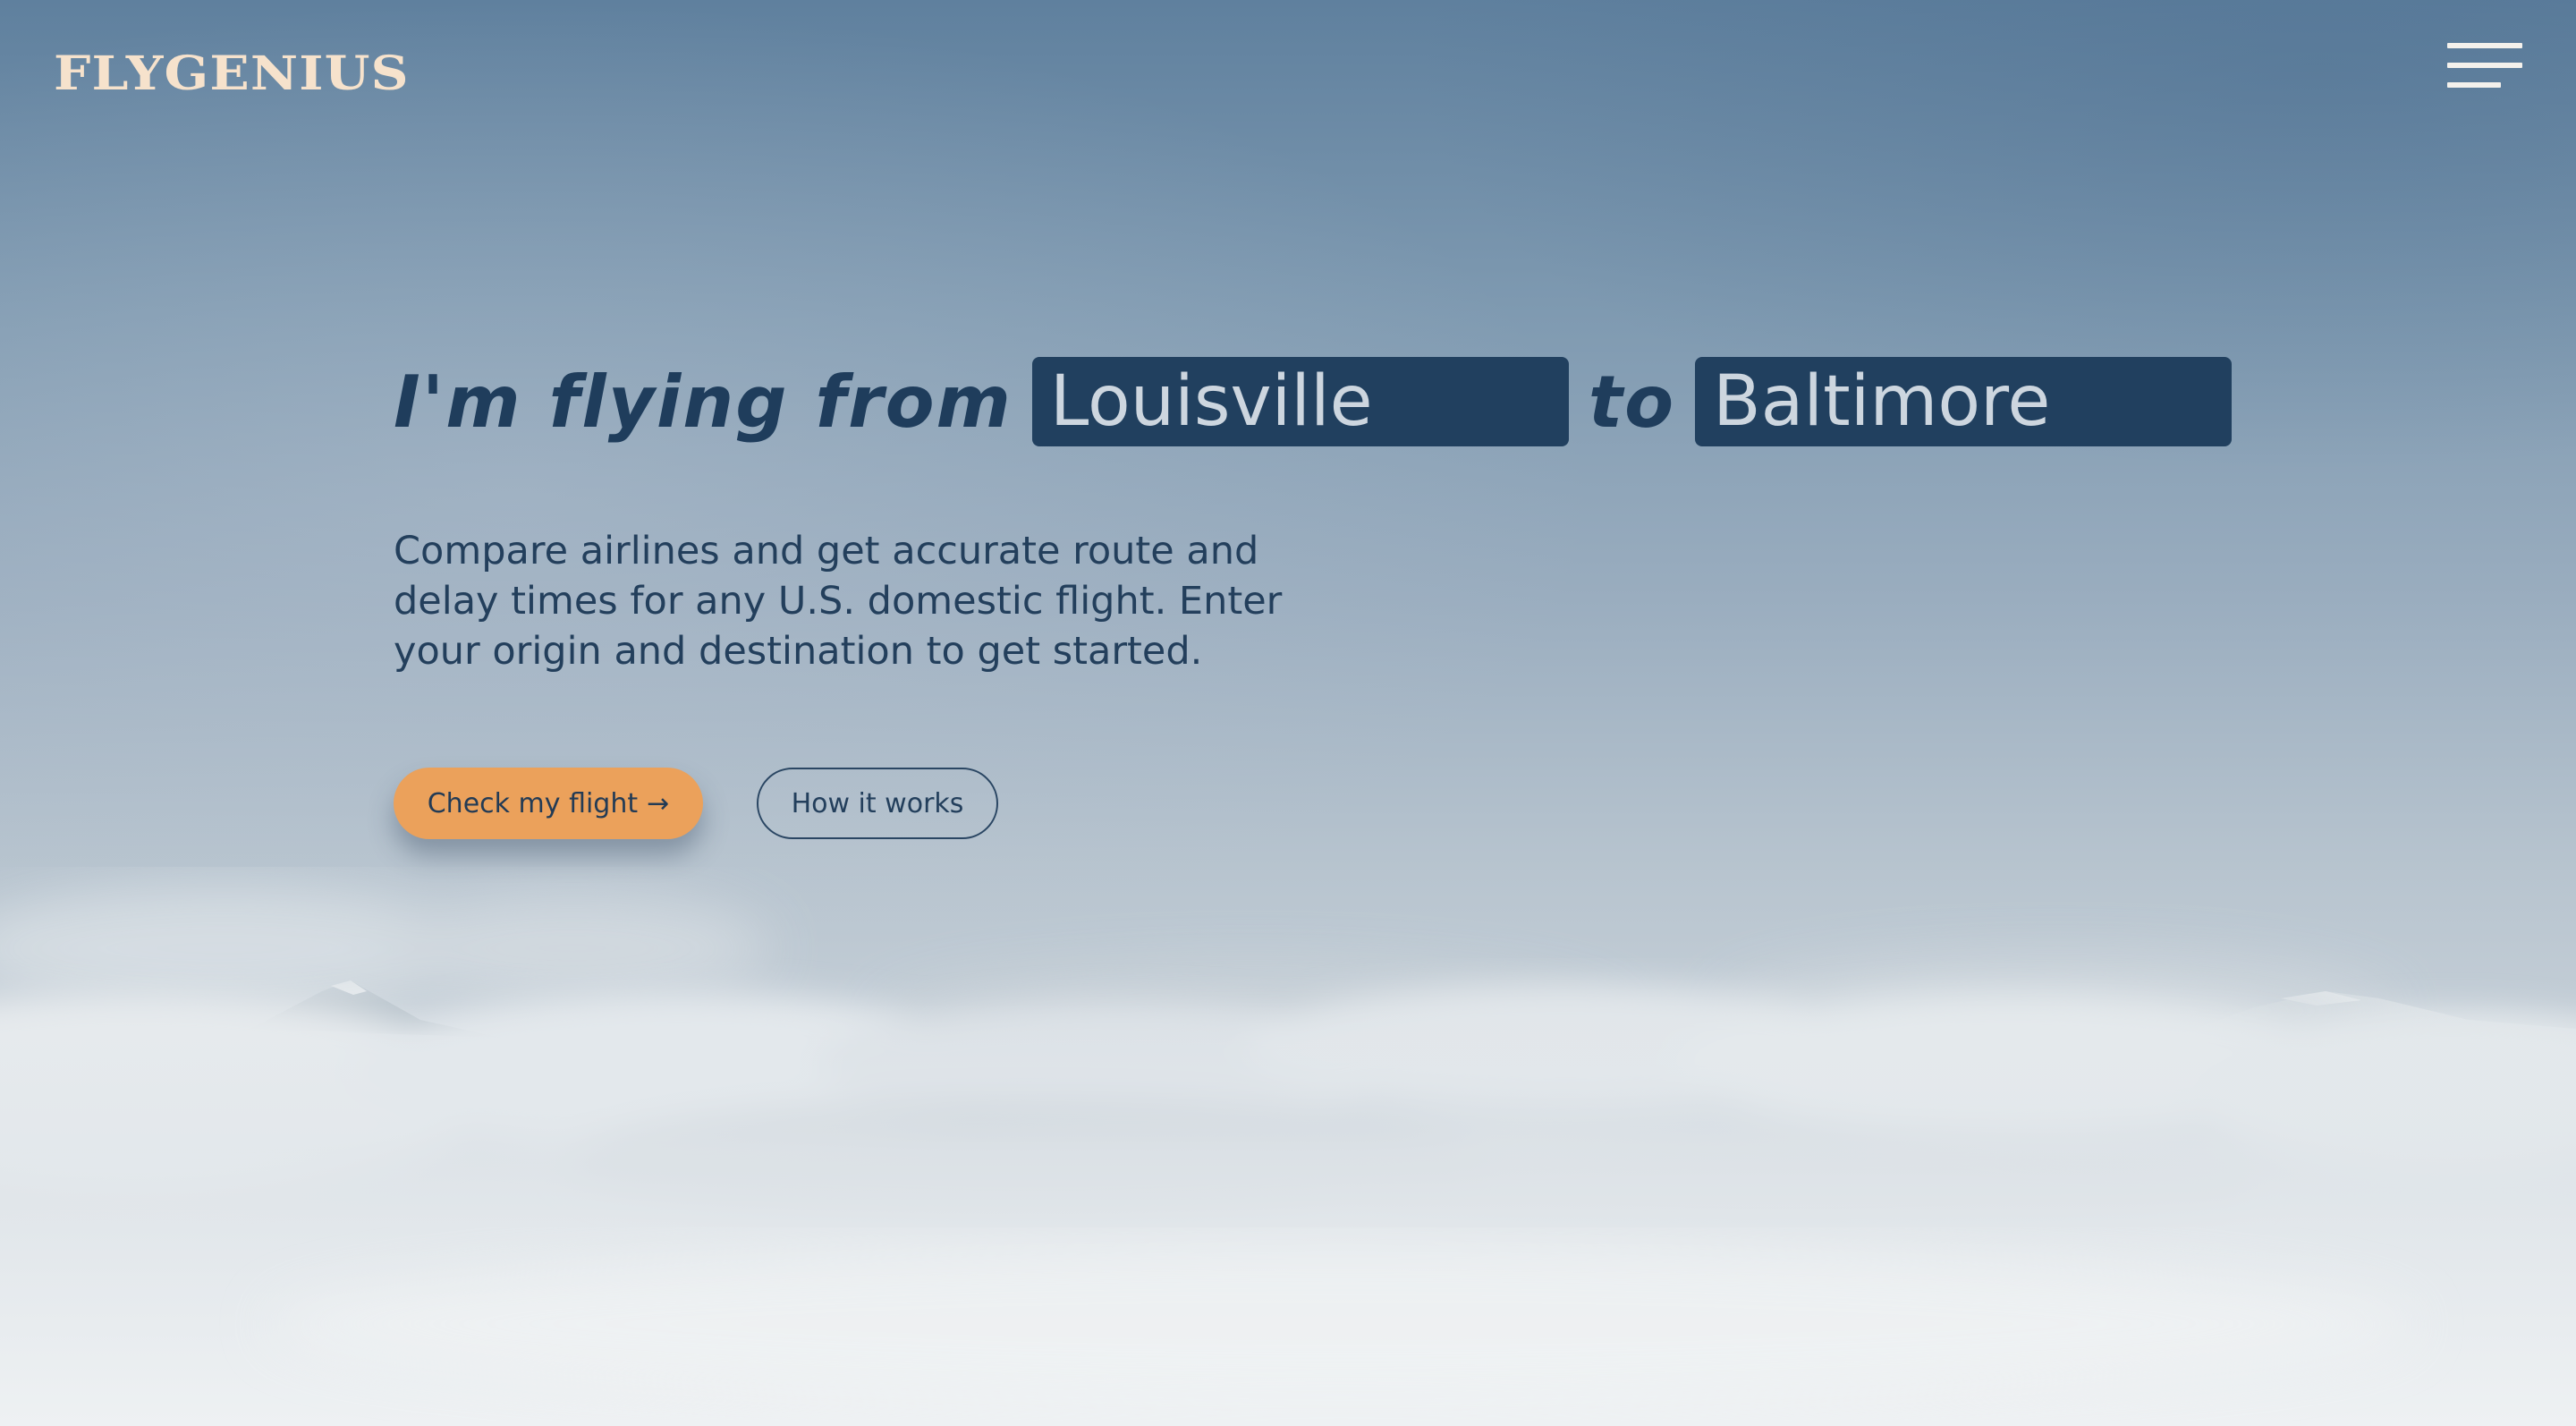 This screenshot has width=2576, height=1426. What do you see at coordinates (658, 803) in the screenshot?
I see `arrow-right-icon: →` at bounding box center [658, 803].